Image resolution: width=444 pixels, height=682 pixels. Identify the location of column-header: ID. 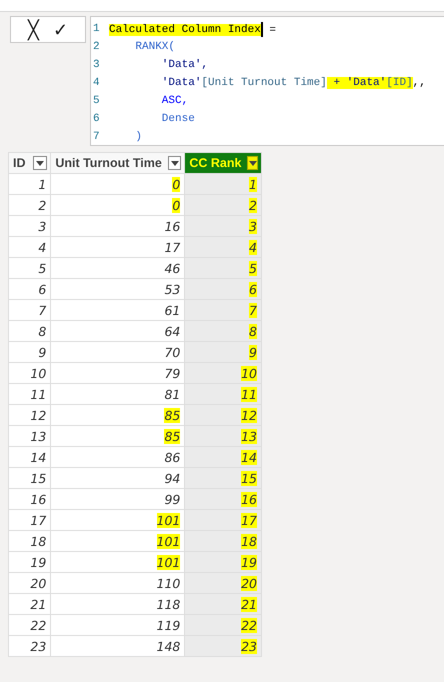
(29, 163).